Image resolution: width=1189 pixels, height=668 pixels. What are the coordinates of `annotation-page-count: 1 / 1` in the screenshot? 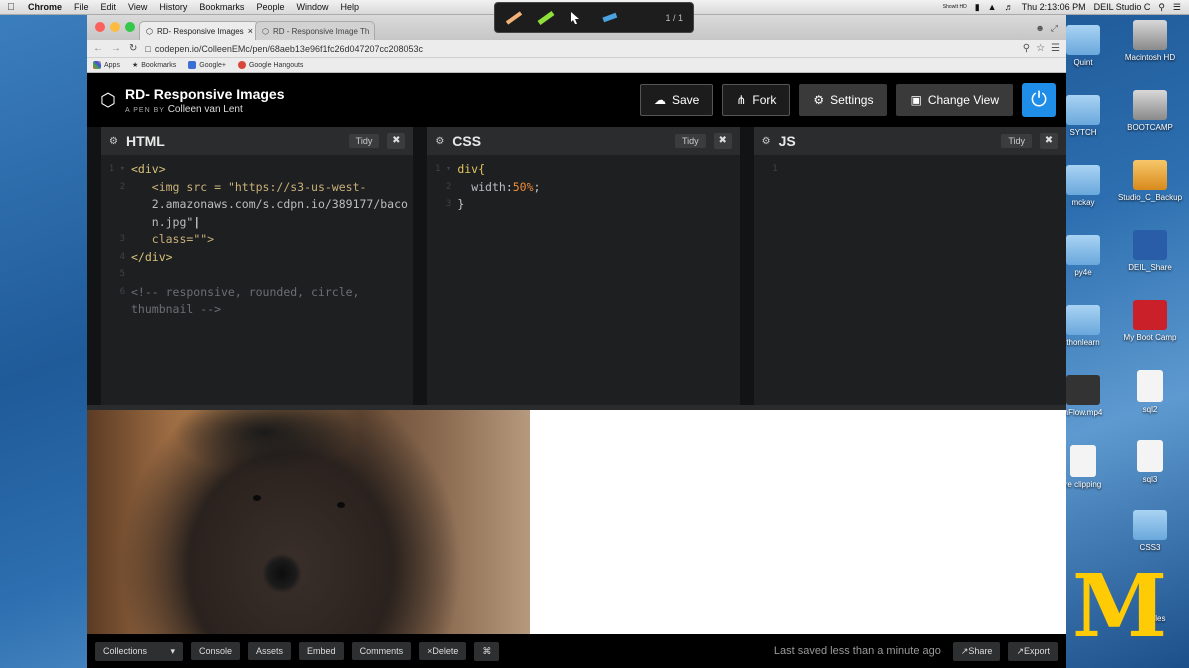 It's located at (674, 17).